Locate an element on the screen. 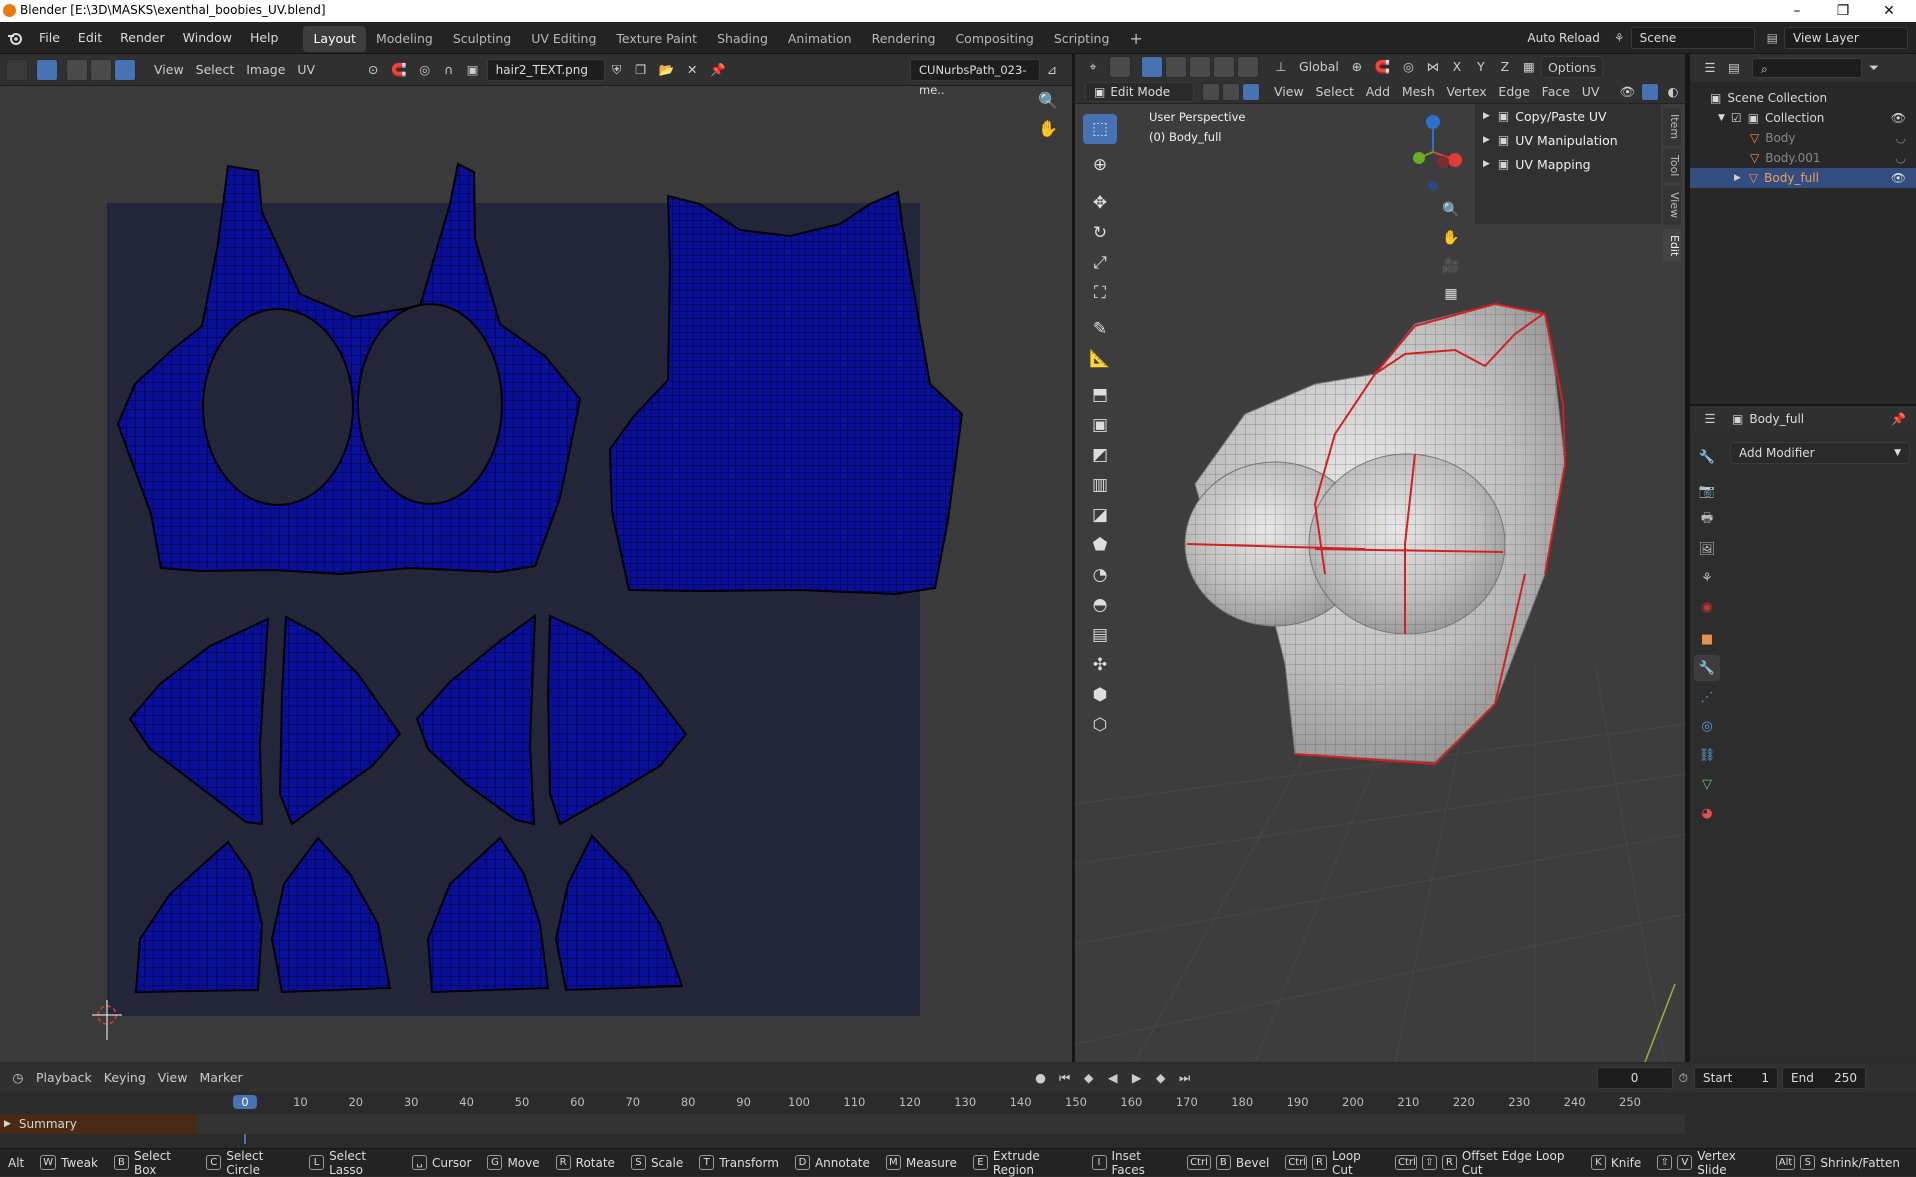 This screenshot has width=1916, height=1177. uv-menu-uv: UV is located at coordinates (306, 70).